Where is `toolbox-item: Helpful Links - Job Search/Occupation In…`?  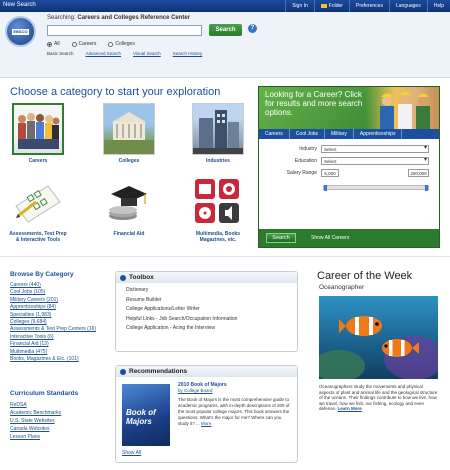
toolbox-item: Helpful Links - Job Search/Occupation In… is located at coordinates (206, 320).